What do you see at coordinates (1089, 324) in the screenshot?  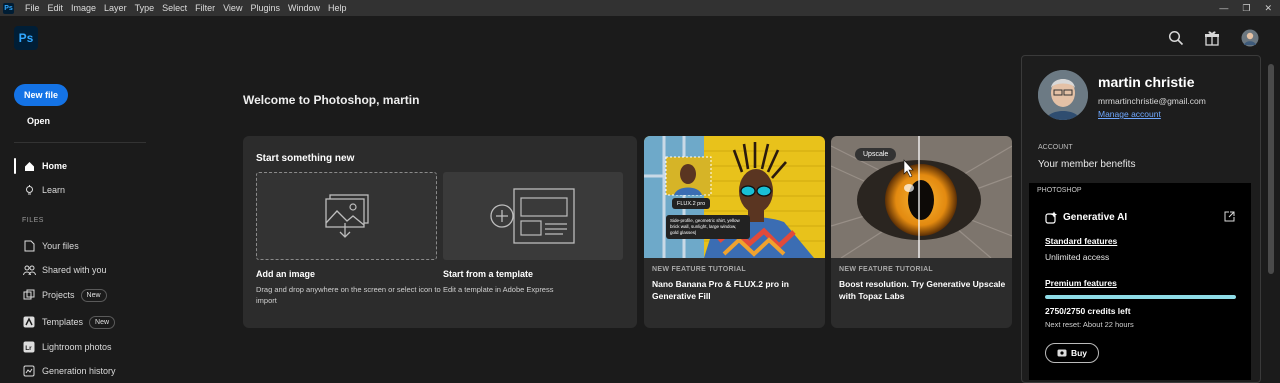 I see `next-reset-text: Next reset: About 22 hours` at bounding box center [1089, 324].